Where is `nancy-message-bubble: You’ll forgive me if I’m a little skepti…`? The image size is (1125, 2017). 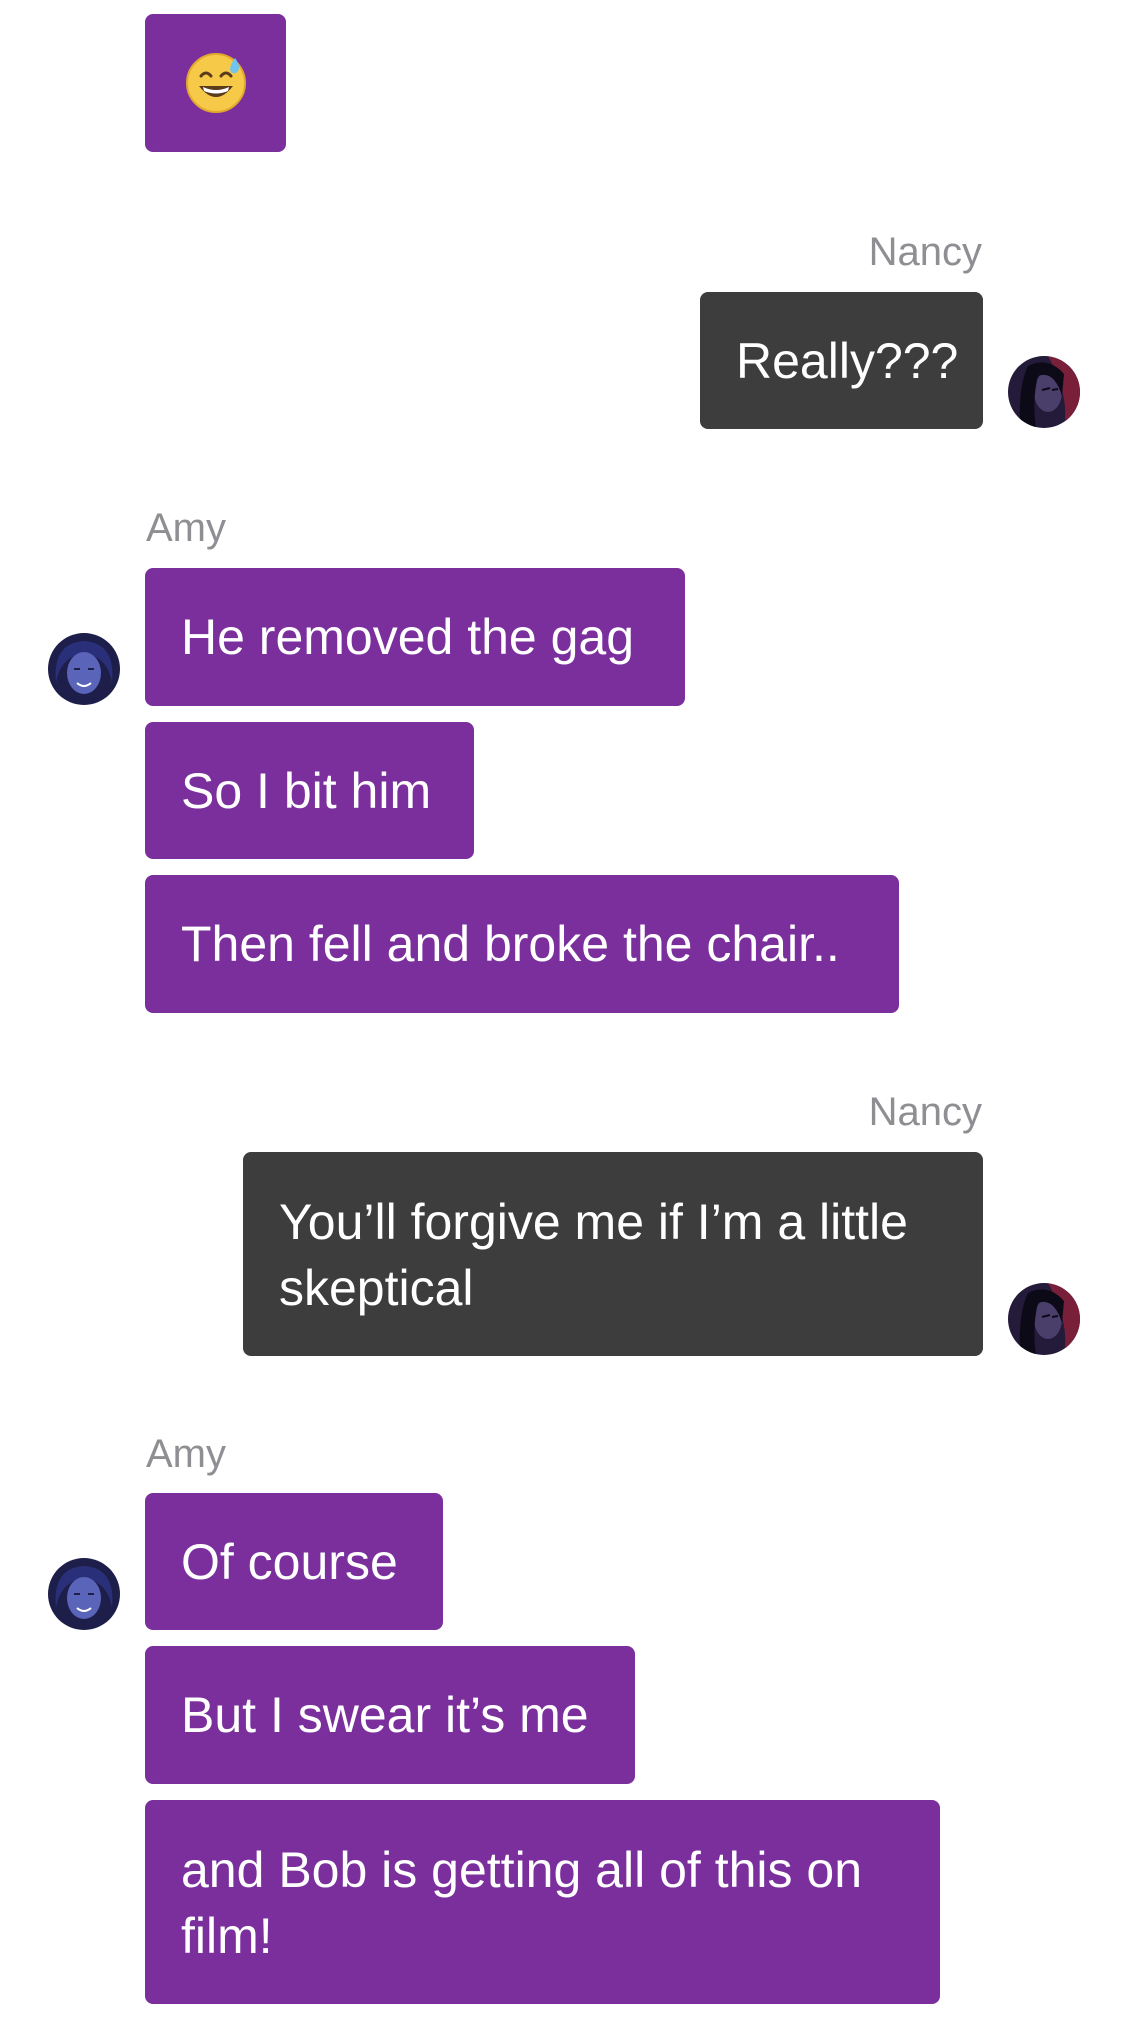
nancy-message-bubble: You’ll forgive me if I’m a little skepti… is located at coordinates (613, 1254).